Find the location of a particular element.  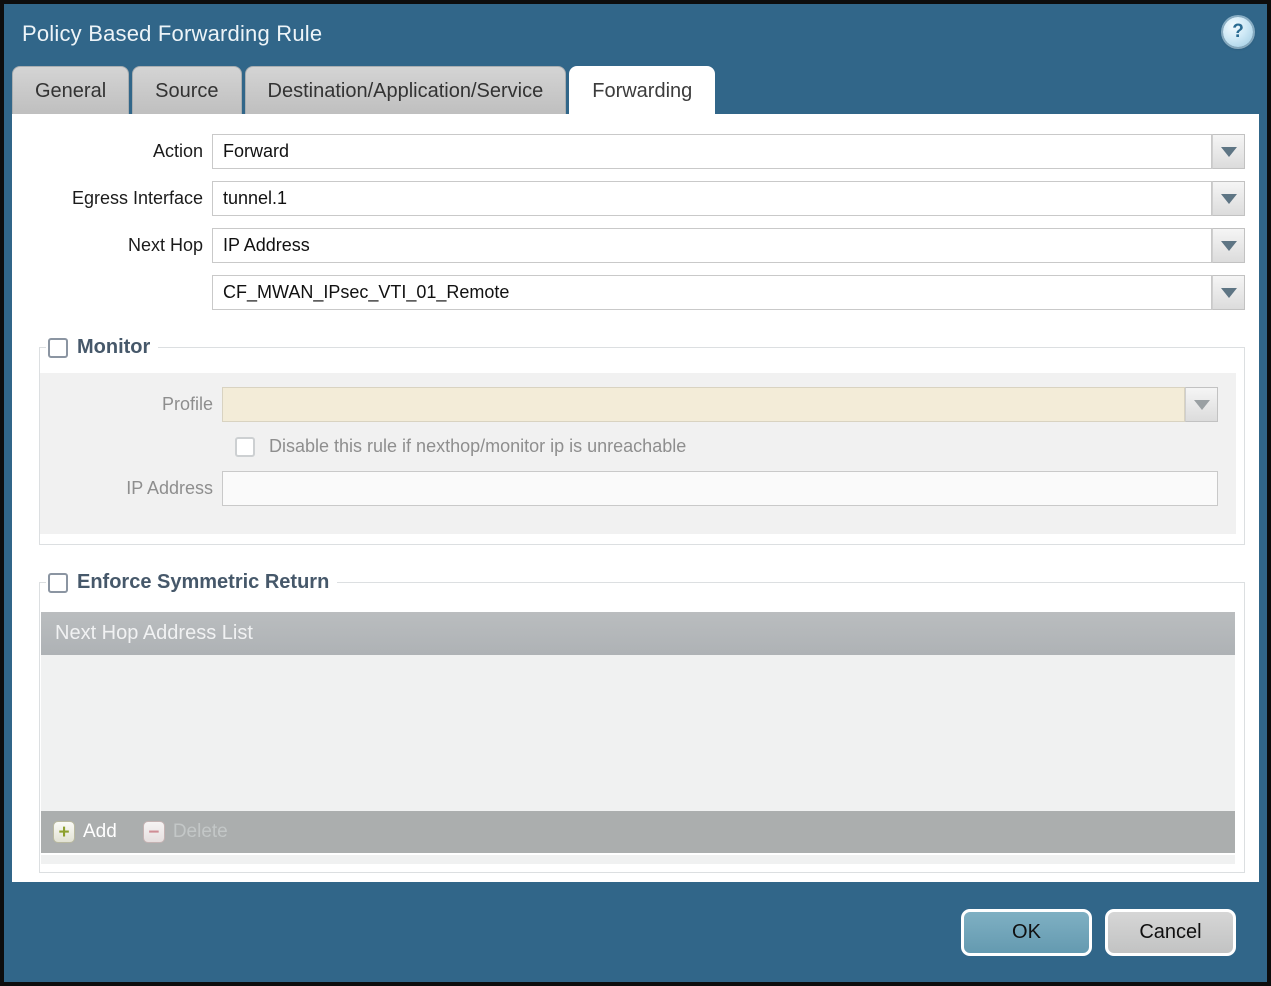

next-hop-address-dropdown-button is located at coordinates (1228, 292).